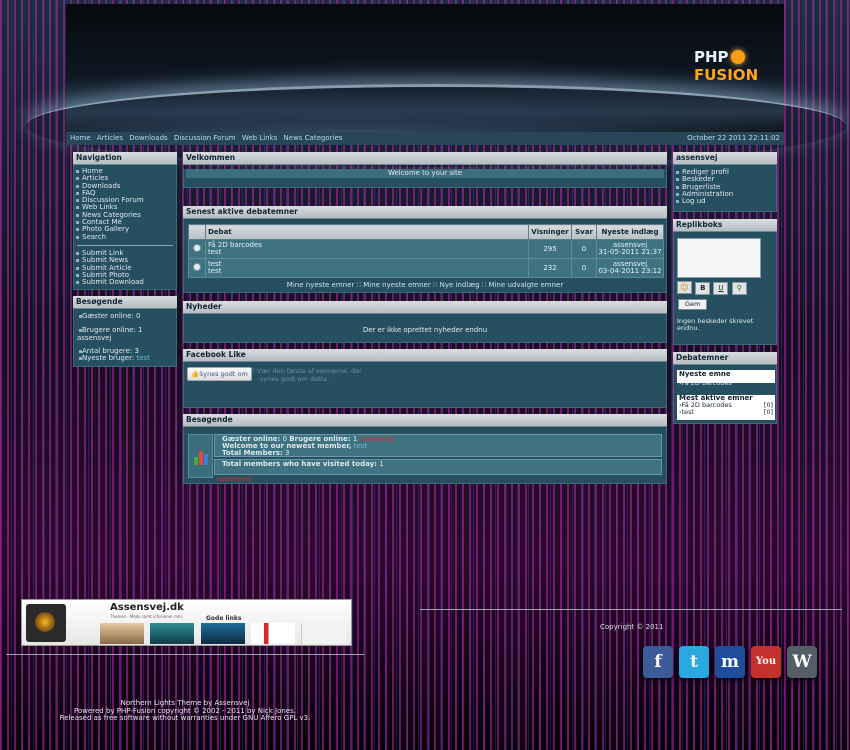 This screenshot has height=750, width=850. Describe the element at coordinates (125, 245) in the screenshot. I see `nav-divider` at that location.